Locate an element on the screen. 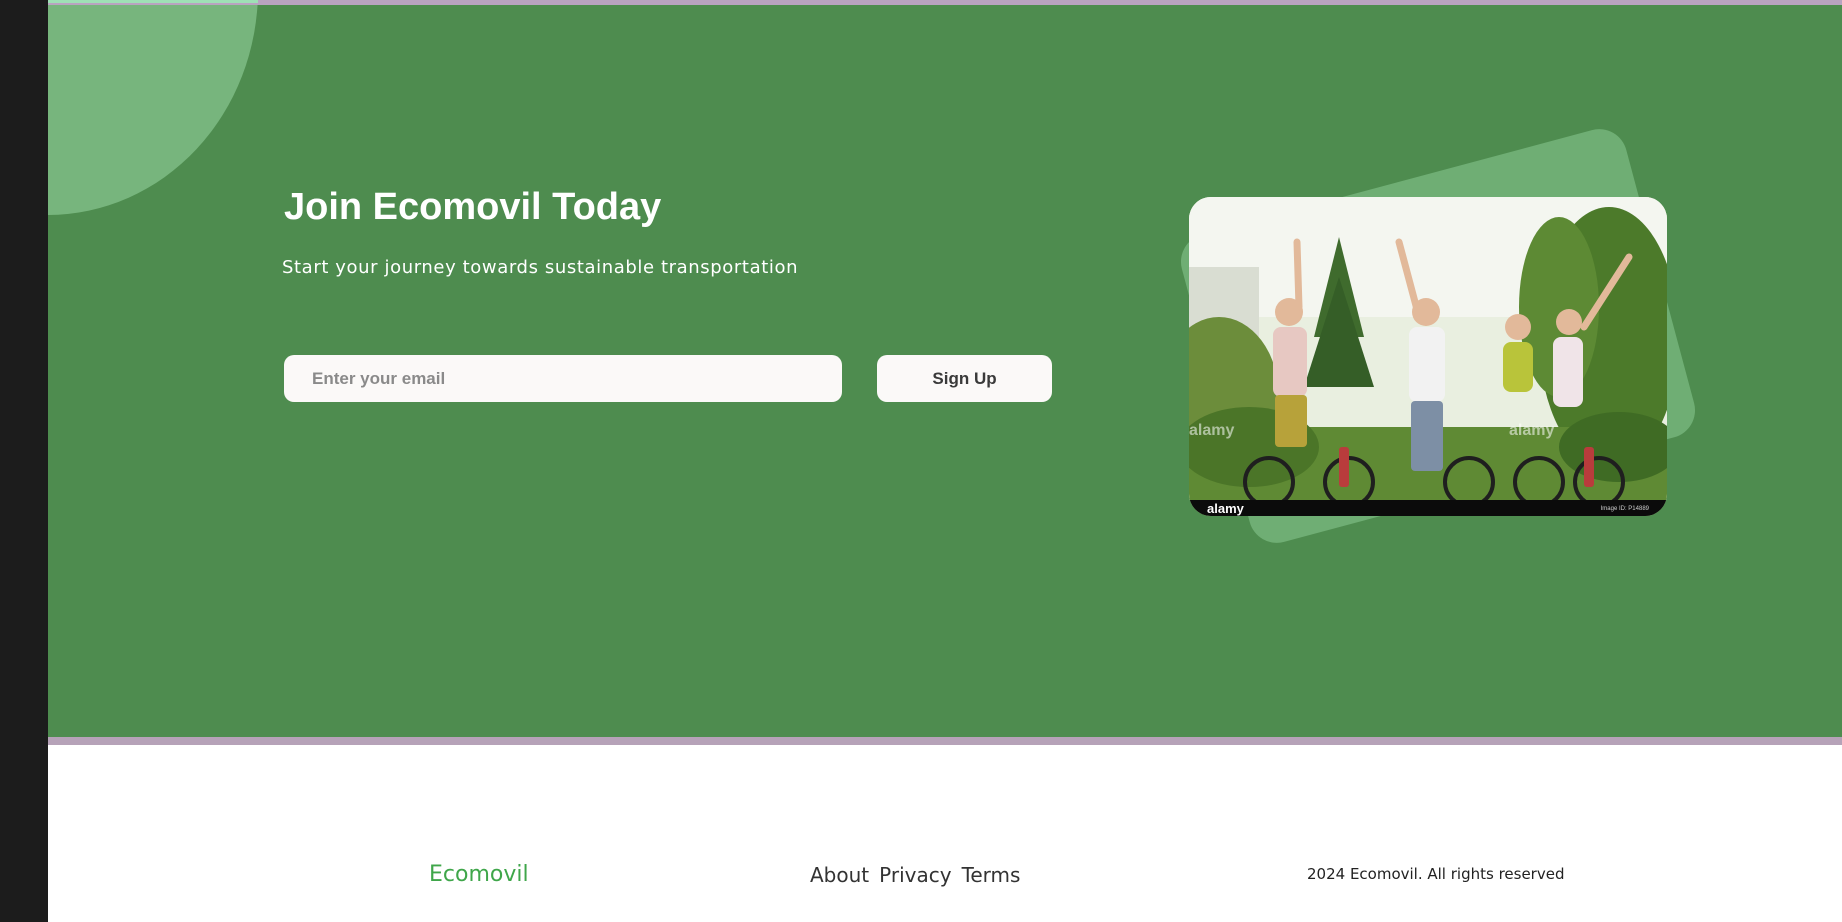 This screenshot has height=922, width=1842. watermark-bar: alamy Image ID: P14889 is located at coordinates (1428, 508).